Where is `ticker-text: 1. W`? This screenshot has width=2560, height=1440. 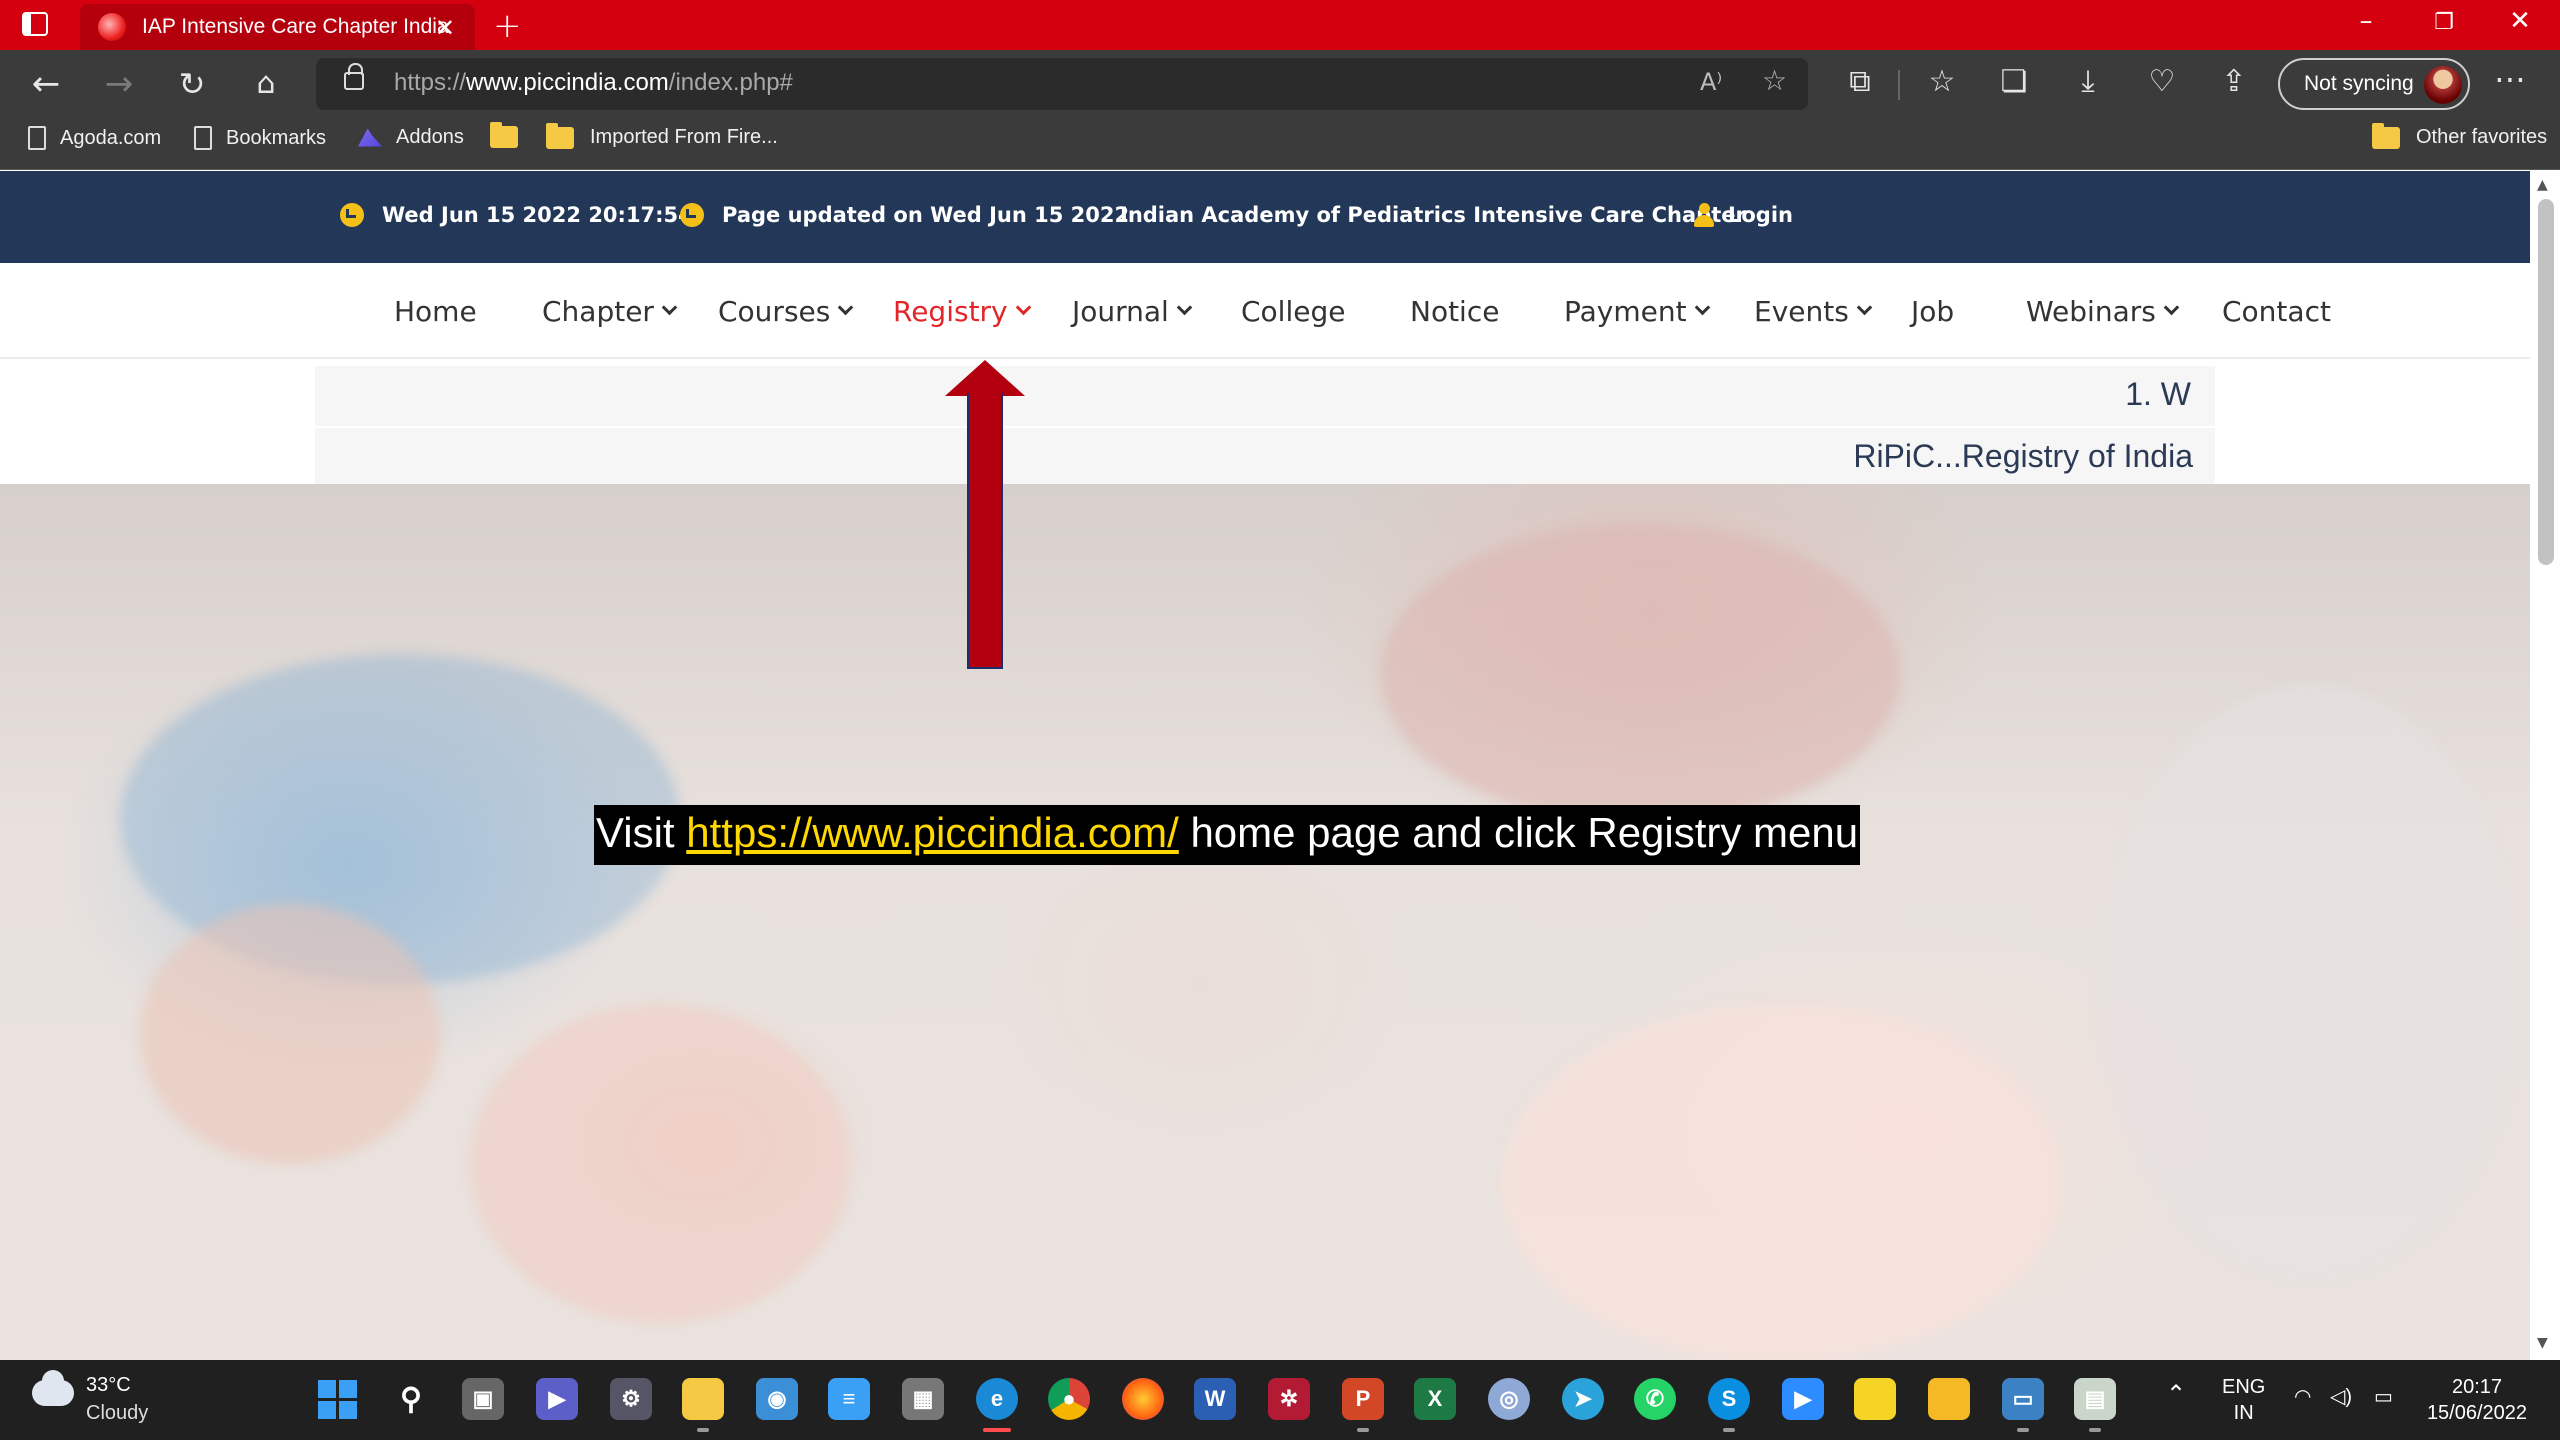 ticker-text: 1. W is located at coordinates (2158, 394).